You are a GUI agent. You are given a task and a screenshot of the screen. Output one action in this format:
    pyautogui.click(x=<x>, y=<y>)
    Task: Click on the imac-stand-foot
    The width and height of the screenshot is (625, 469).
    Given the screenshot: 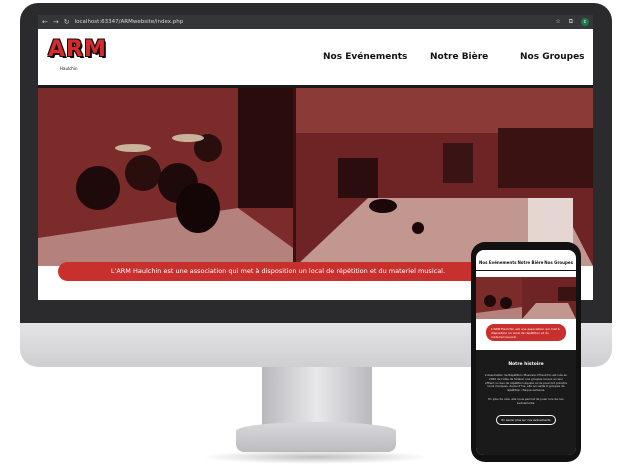 What is the action you would take?
    pyautogui.click(x=316, y=437)
    